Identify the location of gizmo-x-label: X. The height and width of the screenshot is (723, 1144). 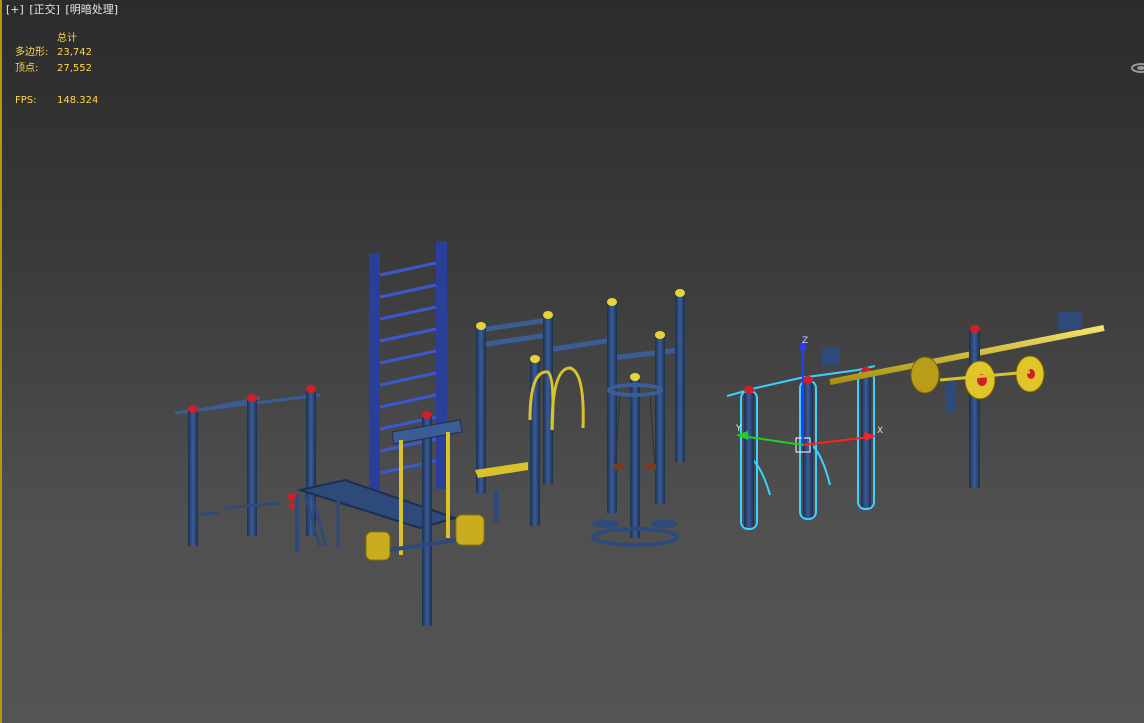
(880, 431).